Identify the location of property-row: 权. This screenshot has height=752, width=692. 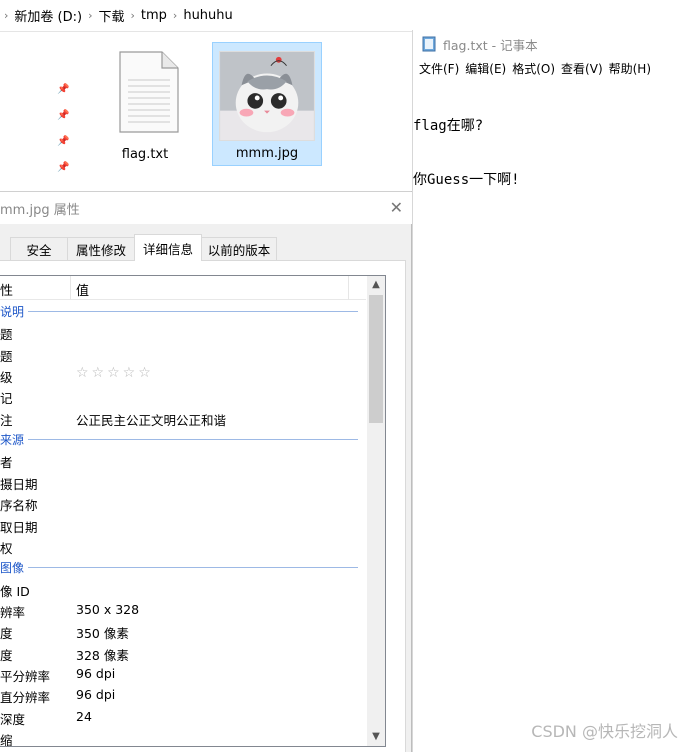
(183, 545).